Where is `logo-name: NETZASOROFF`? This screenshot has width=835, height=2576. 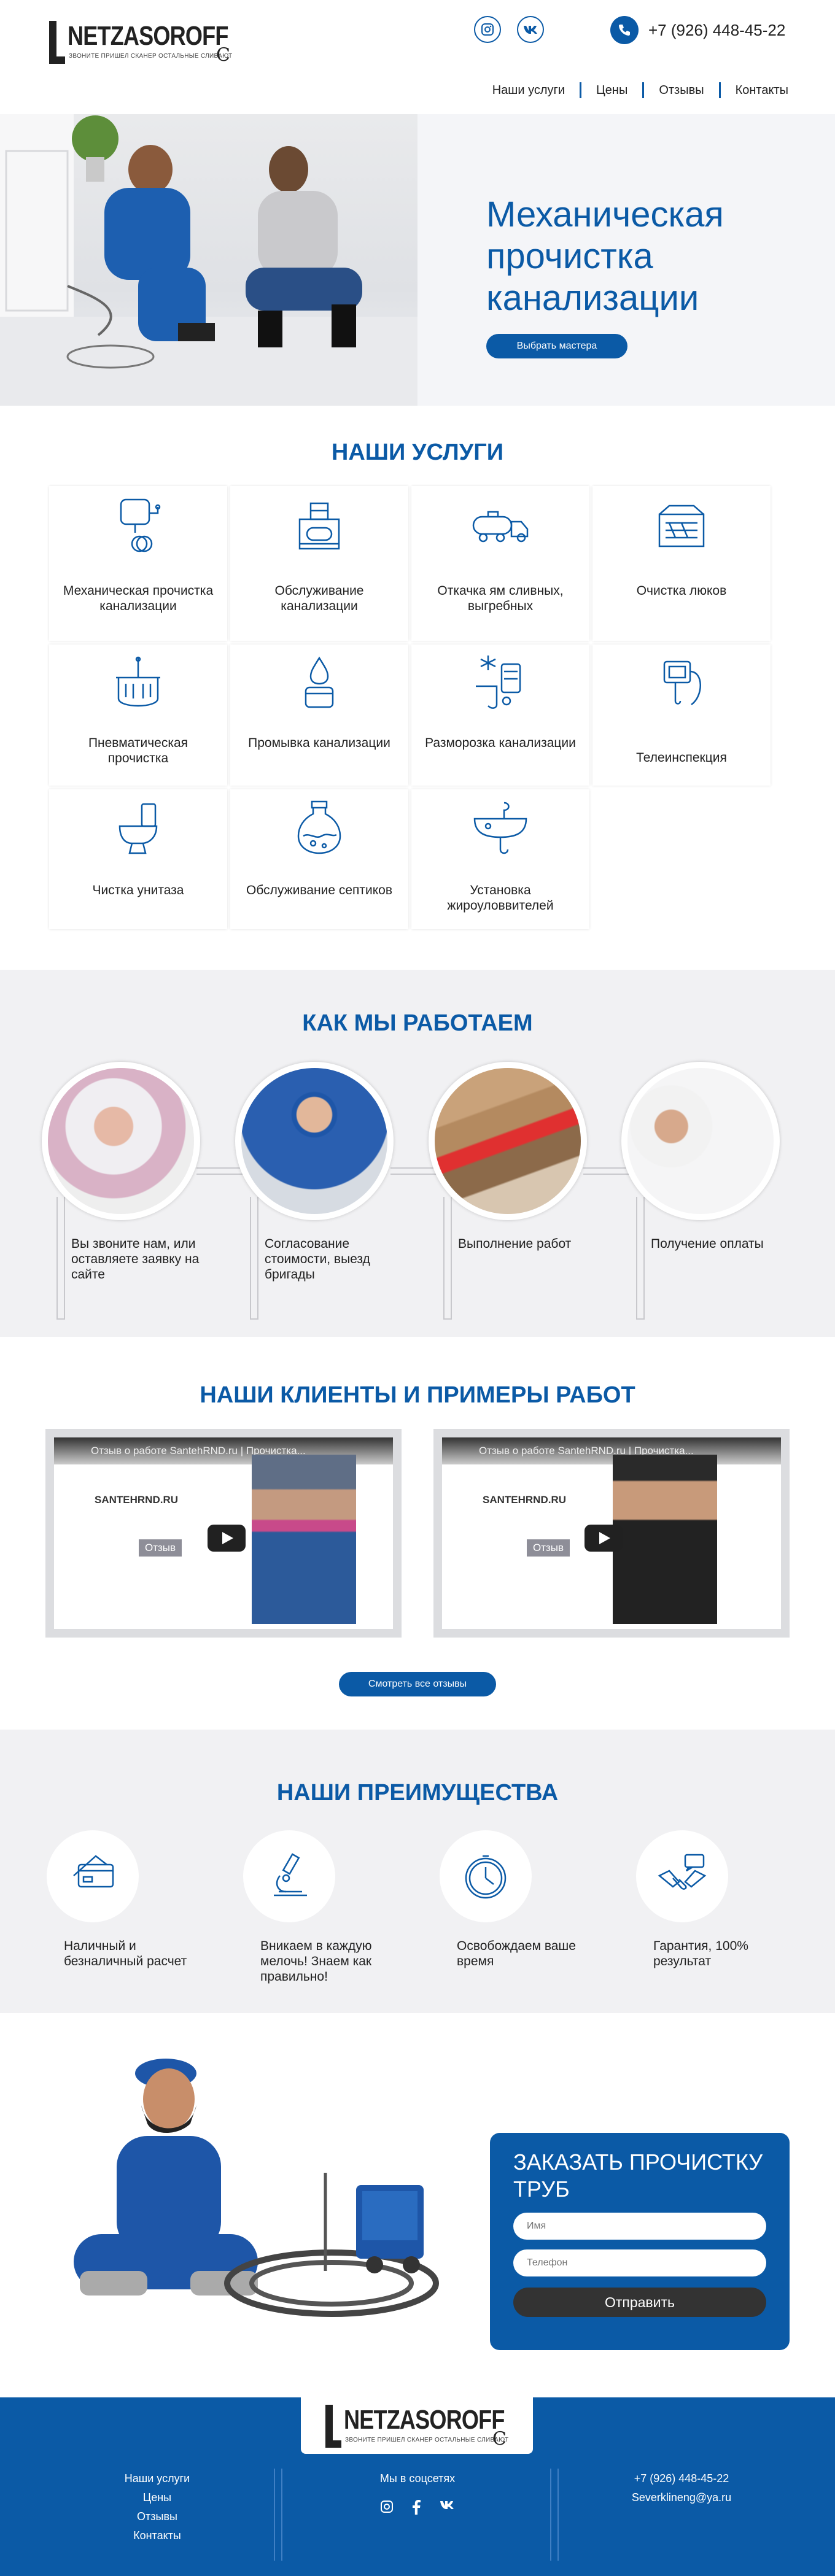 logo-name: NETZASOROFF is located at coordinates (148, 36).